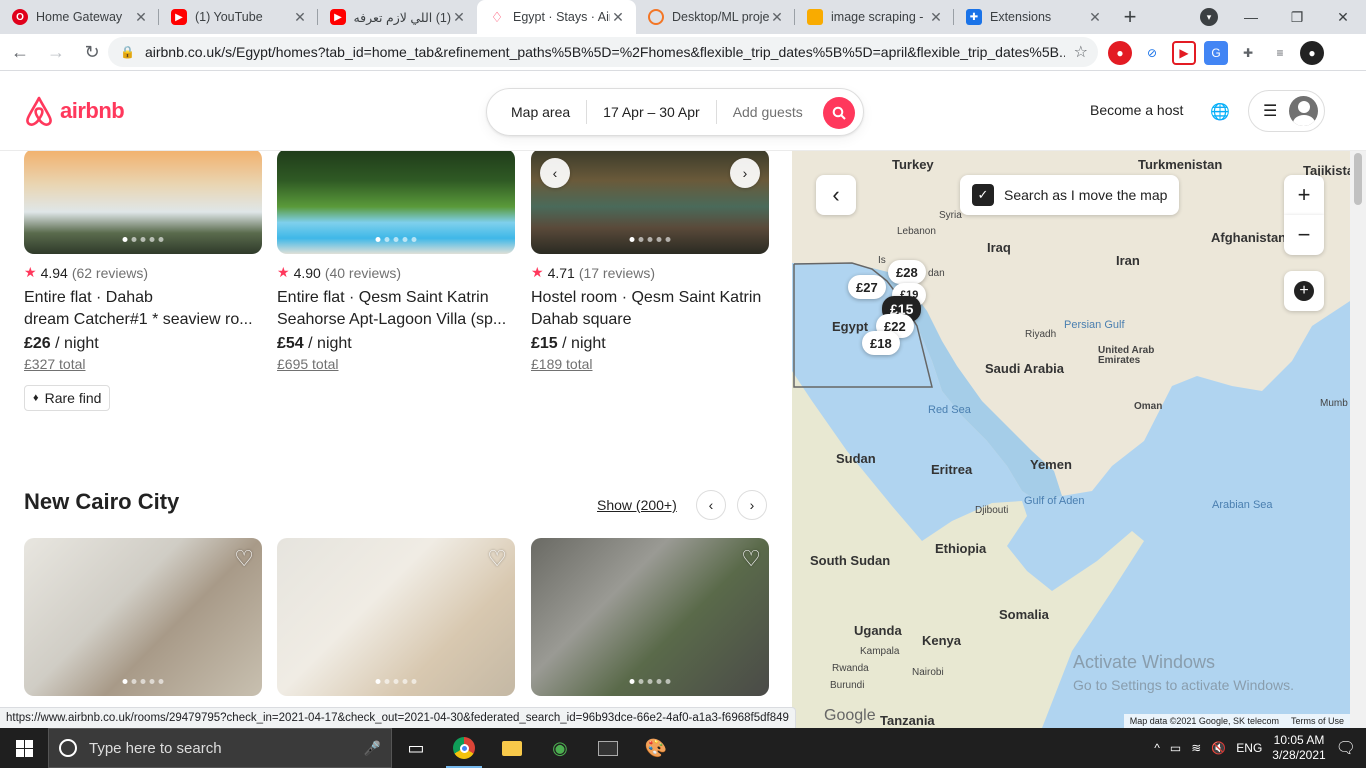 The height and width of the screenshot is (768, 1366). What do you see at coordinates (637, 505) in the screenshot?
I see `show-all-link: Show (200+)` at bounding box center [637, 505].